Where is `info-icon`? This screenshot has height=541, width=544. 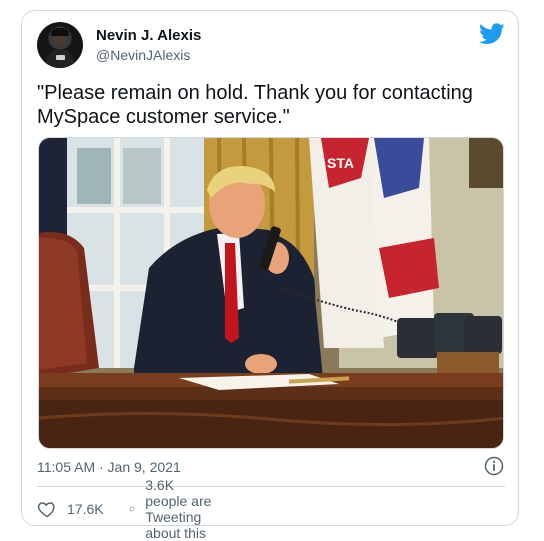
info-icon is located at coordinates (494, 466).